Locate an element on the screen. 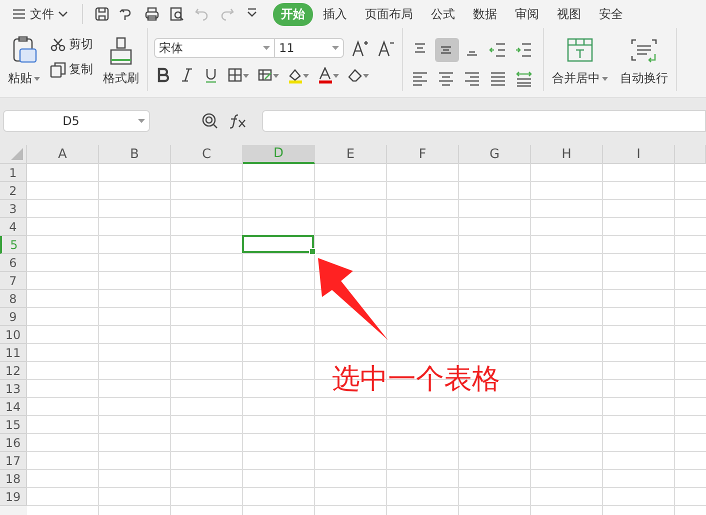 This screenshot has height=515, width=706. copy-icon is located at coordinates (58, 70).